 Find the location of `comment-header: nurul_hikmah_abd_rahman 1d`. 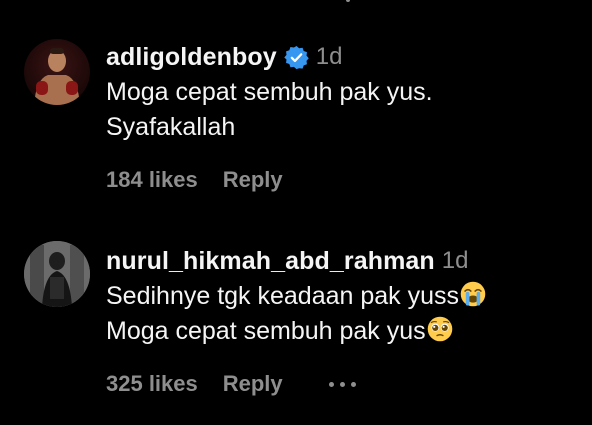

comment-header: nurul_hikmah_abd_rahman 1d is located at coordinates (344, 261).